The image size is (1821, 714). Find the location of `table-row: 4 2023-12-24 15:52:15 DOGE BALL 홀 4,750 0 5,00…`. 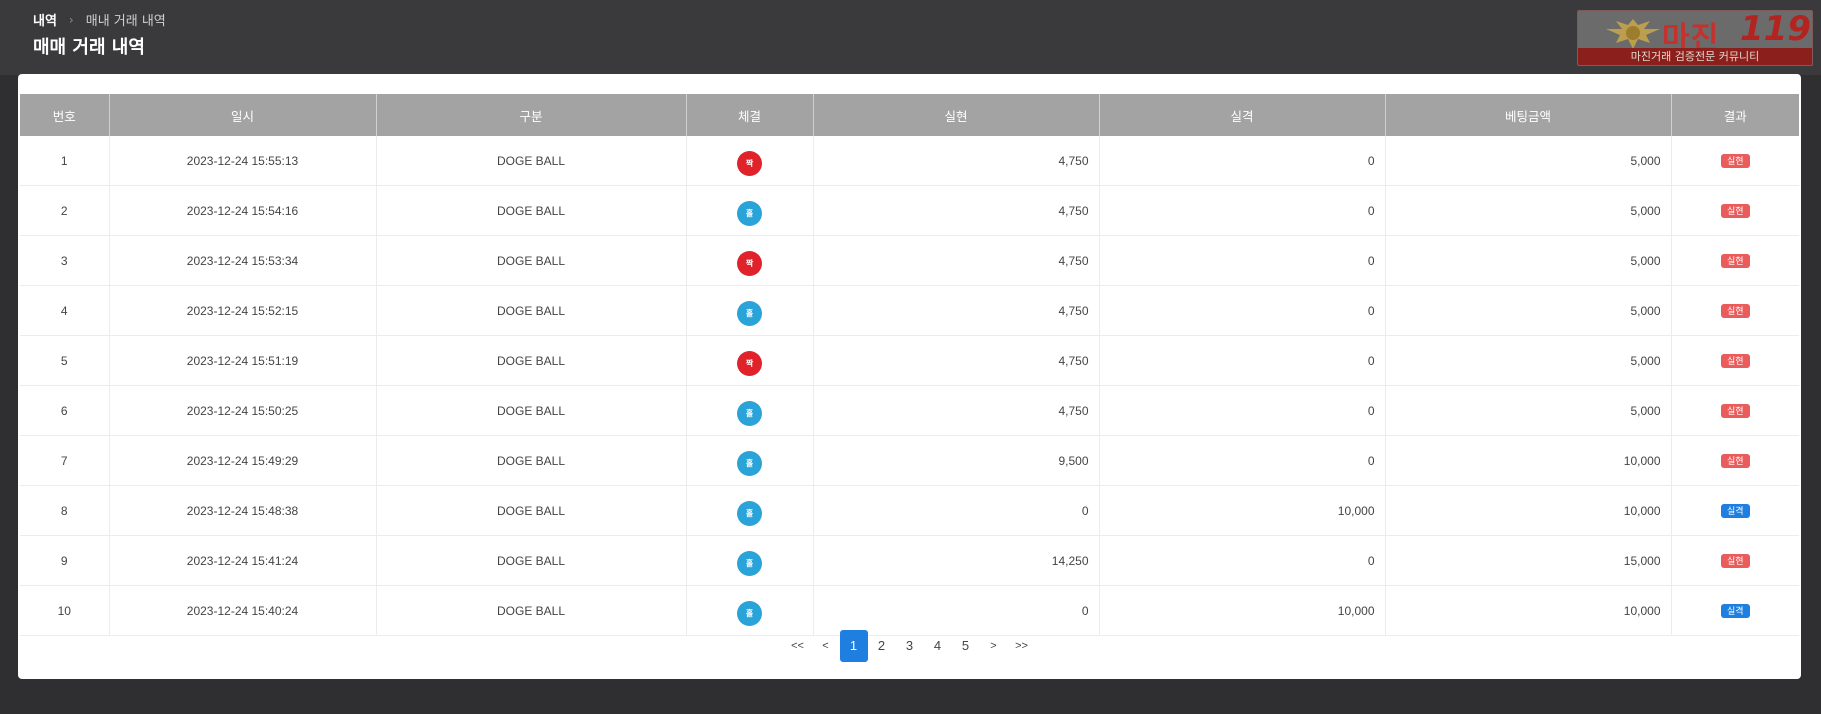

table-row: 4 2023-12-24 15:52:15 DOGE BALL 홀 4,750 0 5,00… is located at coordinates (909, 310).